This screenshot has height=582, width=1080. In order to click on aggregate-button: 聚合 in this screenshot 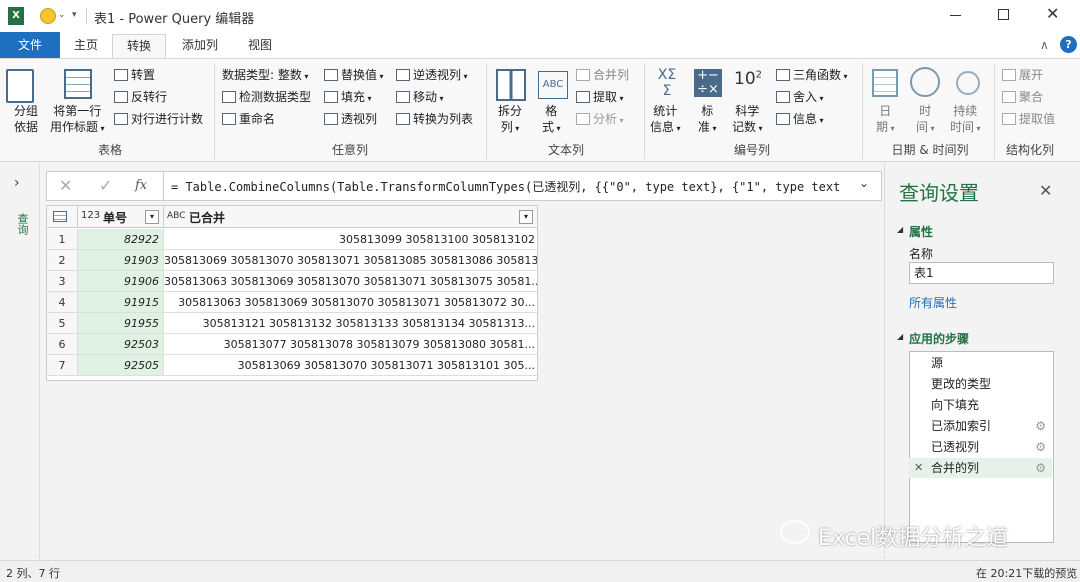, I will do `click(1022, 96)`.